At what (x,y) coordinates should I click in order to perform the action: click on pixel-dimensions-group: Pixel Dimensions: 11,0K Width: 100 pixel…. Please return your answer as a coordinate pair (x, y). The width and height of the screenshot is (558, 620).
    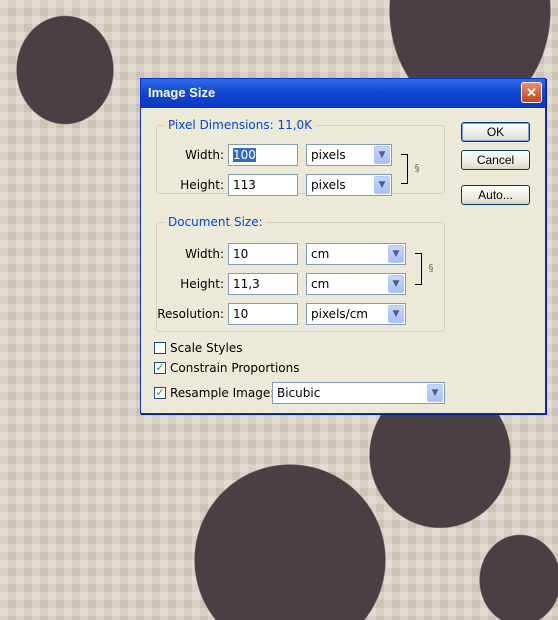
    Looking at the image, I should click on (300, 157).